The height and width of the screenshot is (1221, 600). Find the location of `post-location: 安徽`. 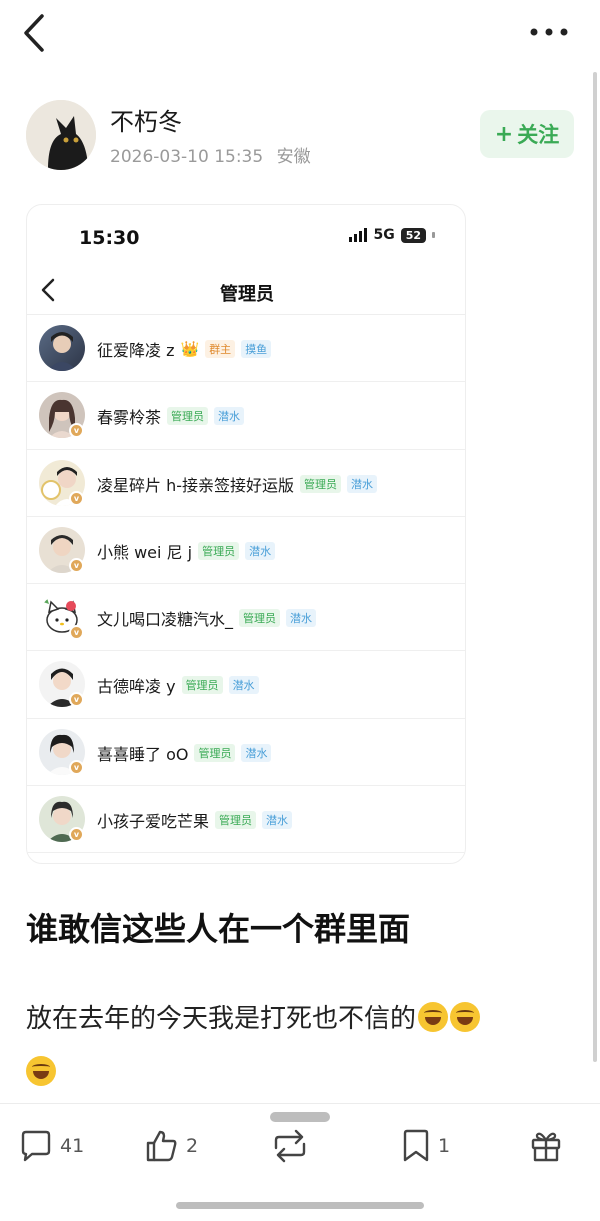

post-location: 安徽 is located at coordinates (293, 157).